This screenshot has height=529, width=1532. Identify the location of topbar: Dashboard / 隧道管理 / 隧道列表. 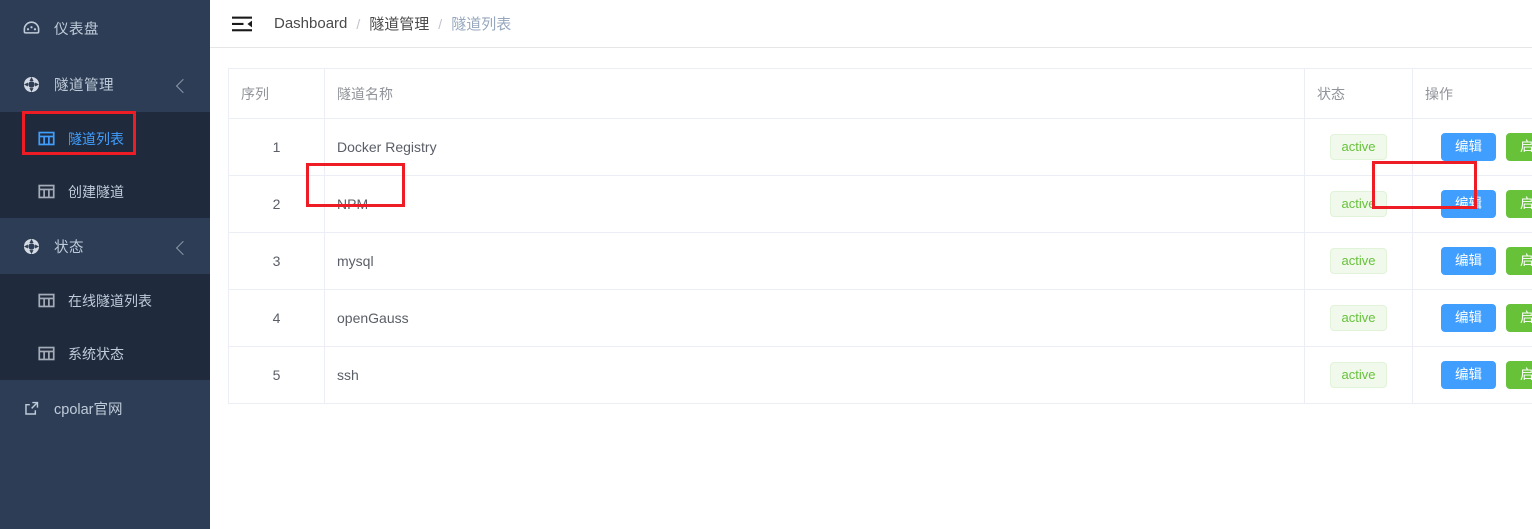
(871, 24).